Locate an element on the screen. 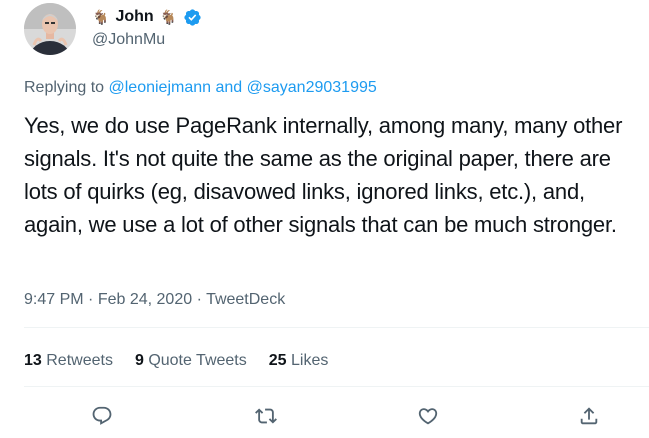 This screenshot has width=649, height=438. tweet-stats: 13 Retweets 9 Quote Tweets 25 Likes is located at coordinates (176, 361).